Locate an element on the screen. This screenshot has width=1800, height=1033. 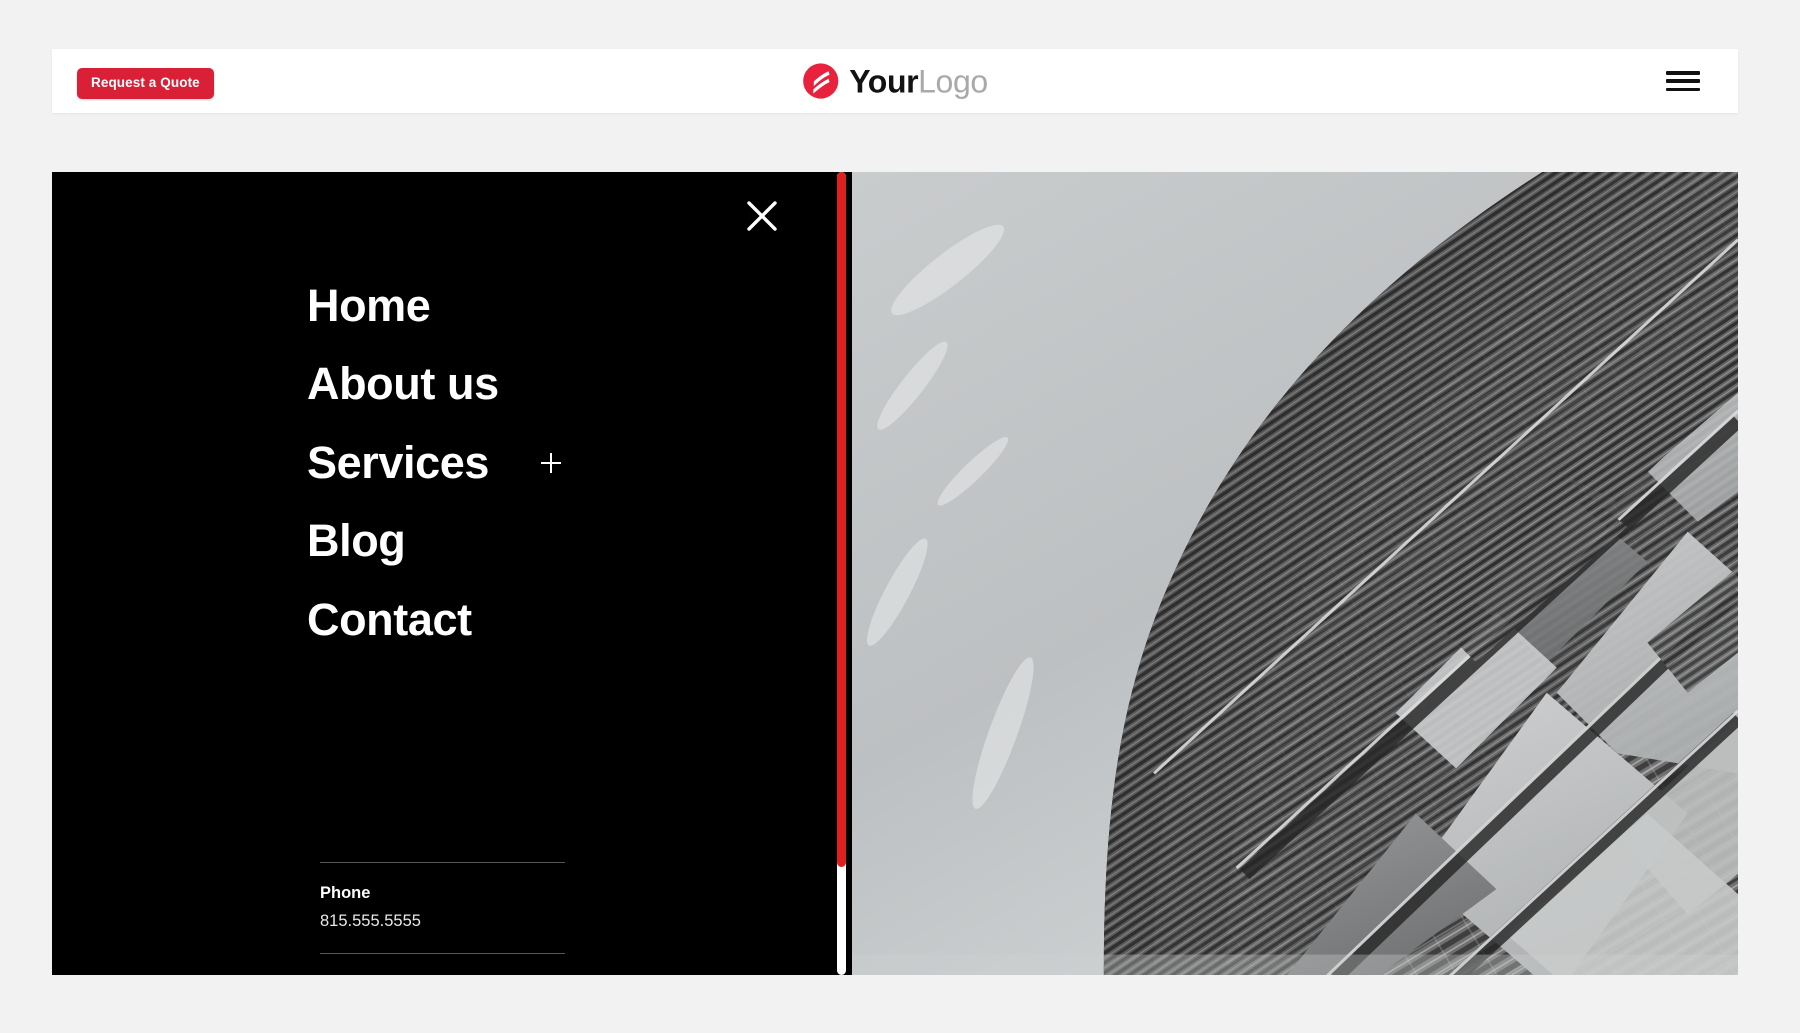
hamburger-icon is located at coordinates (1683, 81).